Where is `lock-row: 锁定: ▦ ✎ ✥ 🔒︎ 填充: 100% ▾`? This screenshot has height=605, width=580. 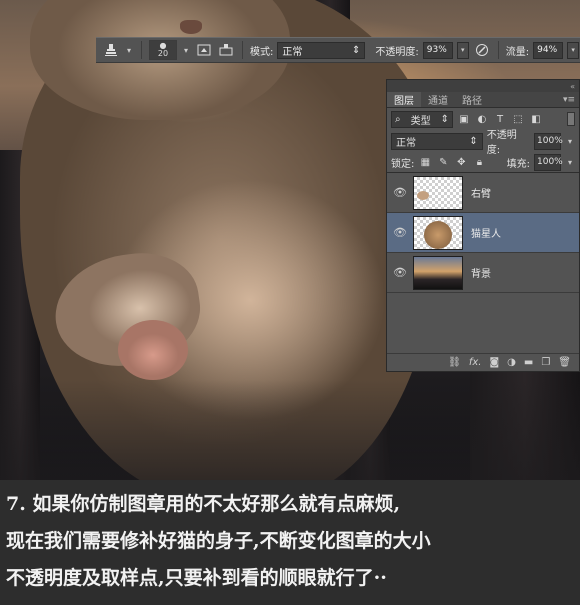
lock-row: 锁定: ▦ ✎ ✥ 🔒︎ 填充: 100% ▾ is located at coordinates (483, 162).